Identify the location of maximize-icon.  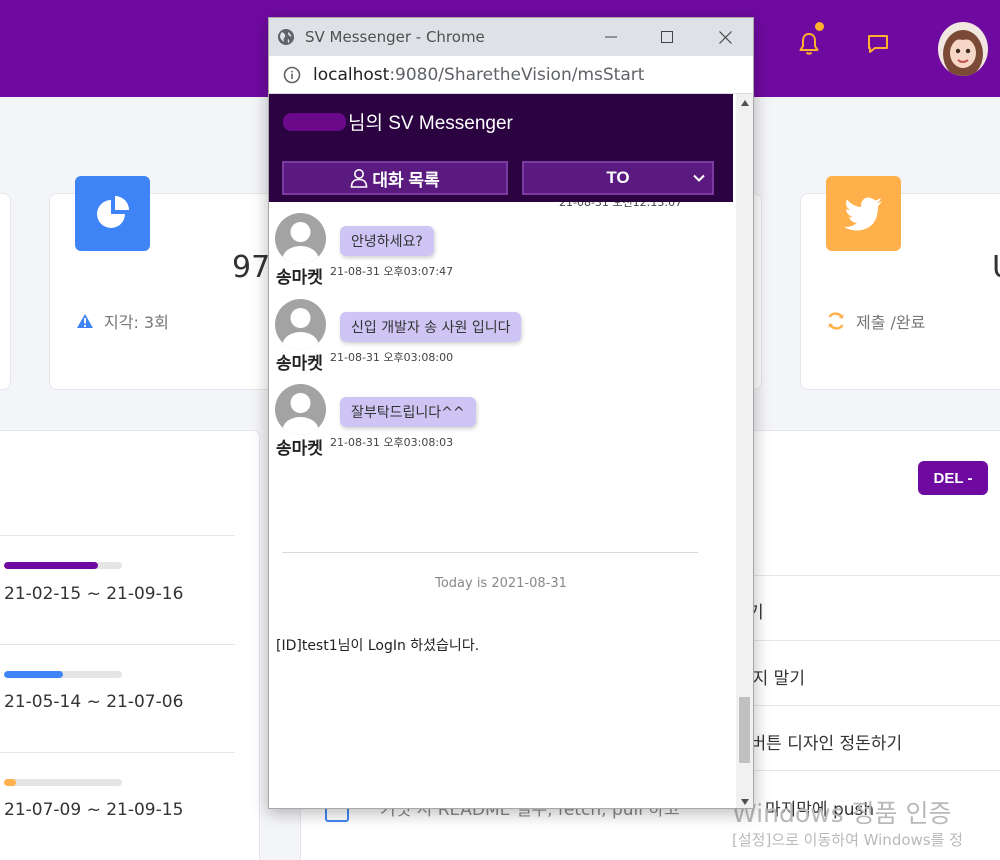
(667, 37).